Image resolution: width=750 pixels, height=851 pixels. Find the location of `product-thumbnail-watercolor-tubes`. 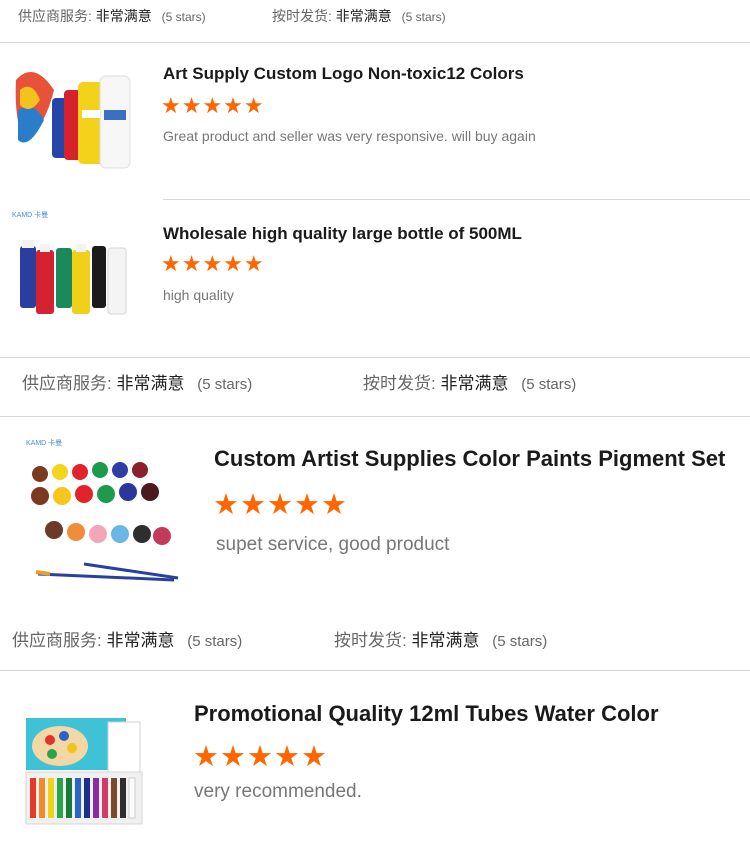

product-thumbnail-watercolor-tubes is located at coordinates (84, 773).